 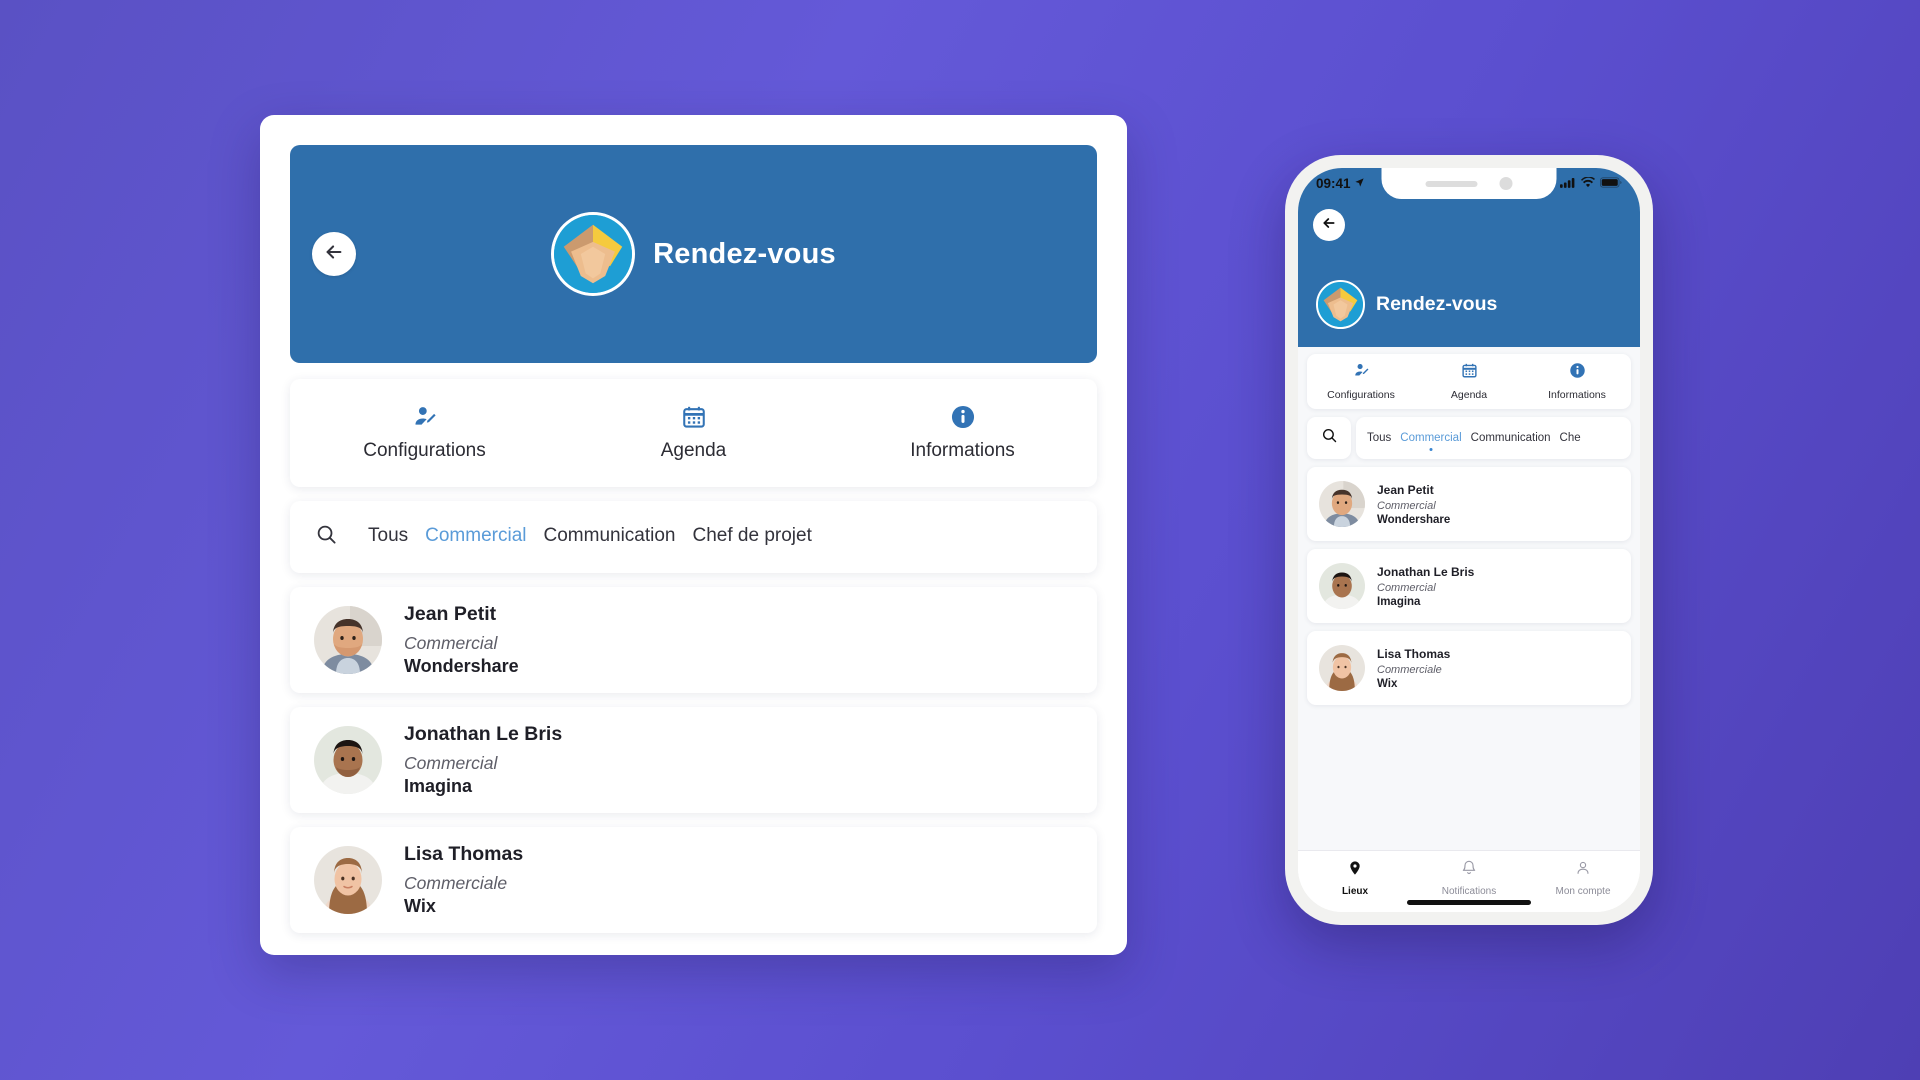 What do you see at coordinates (450, 614) in the screenshot?
I see `contact-name: Jean Petit` at bounding box center [450, 614].